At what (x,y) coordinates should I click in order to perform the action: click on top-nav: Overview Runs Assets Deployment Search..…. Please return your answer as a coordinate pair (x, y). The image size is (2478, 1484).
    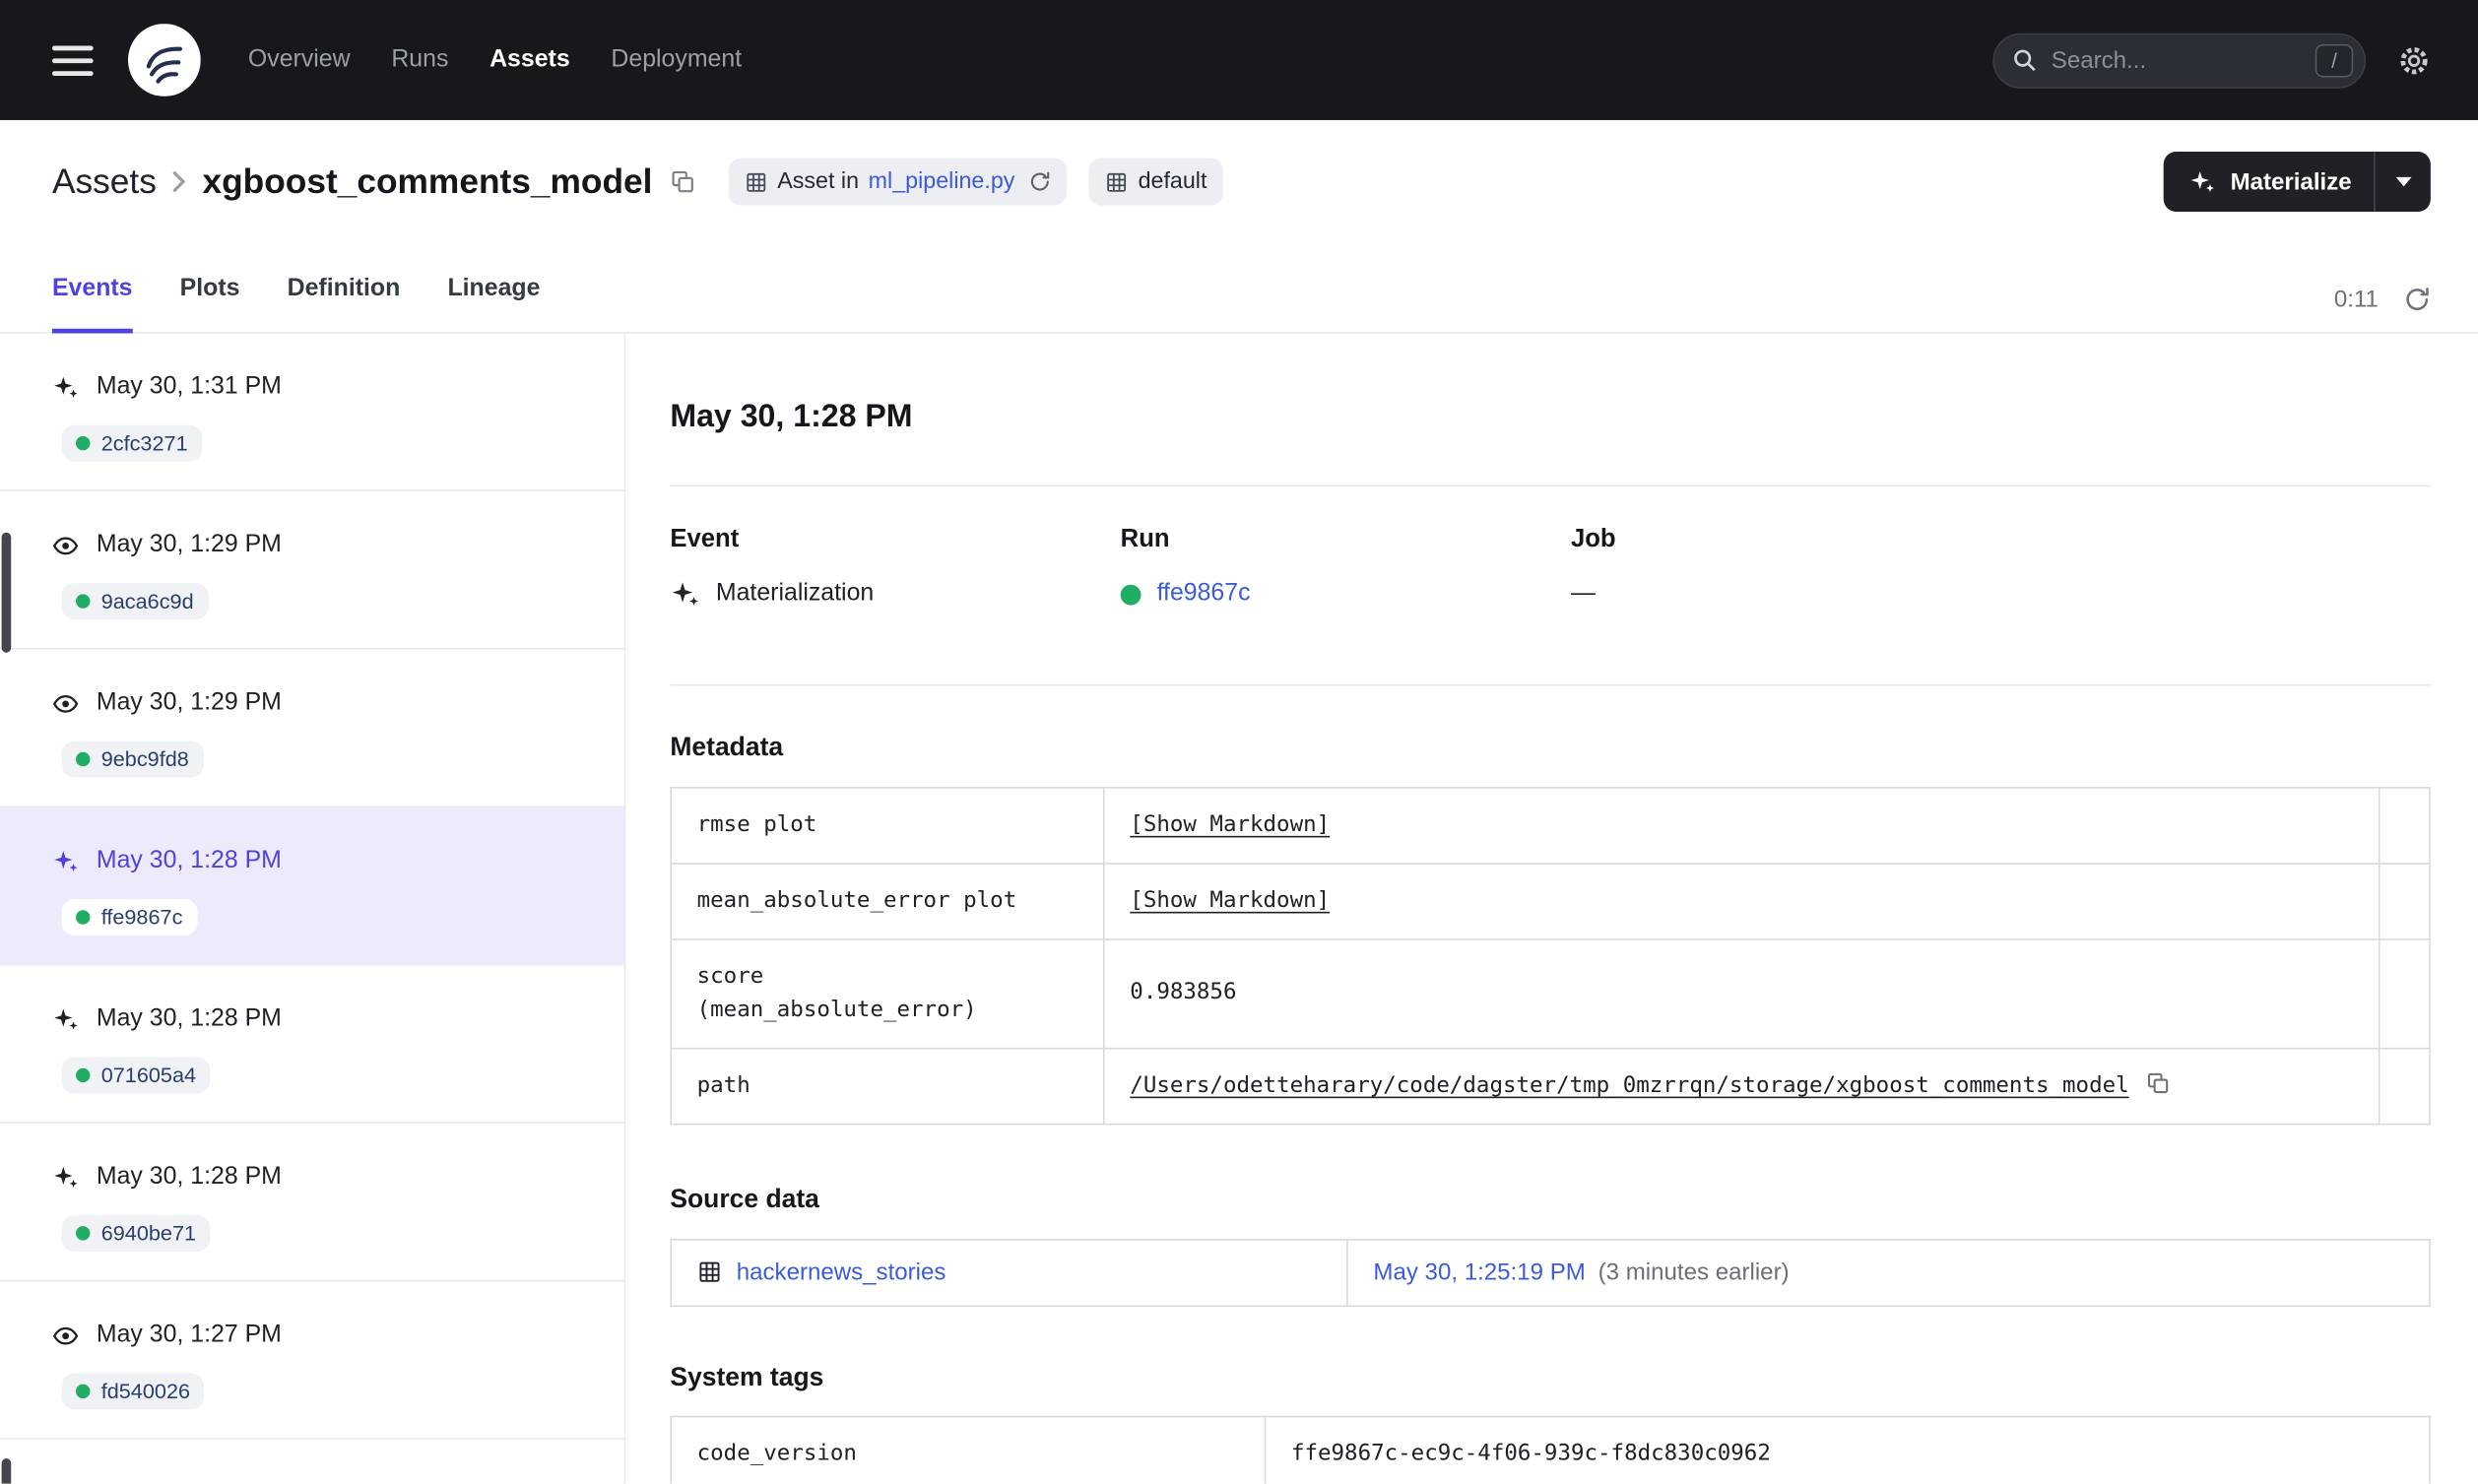
    Looking at the image, I should click on (1239, 60).